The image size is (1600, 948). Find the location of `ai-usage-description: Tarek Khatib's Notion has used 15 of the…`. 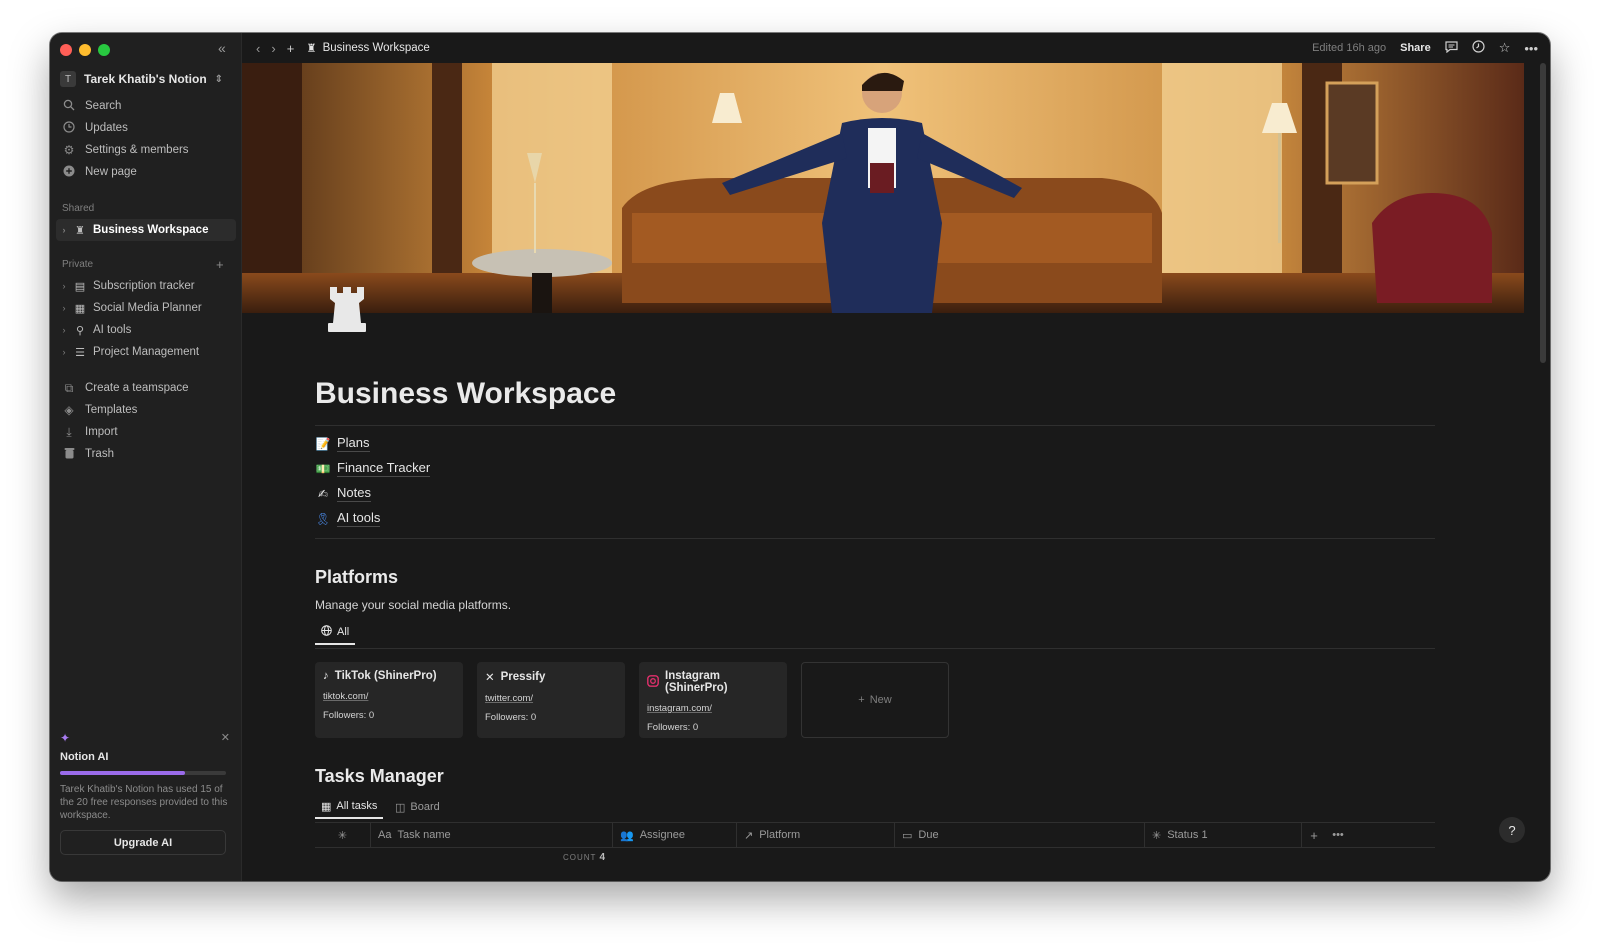

ai-usage-description: Tarek Khatib's Notion has used 15 of the… is located at coordinates (144, 802).